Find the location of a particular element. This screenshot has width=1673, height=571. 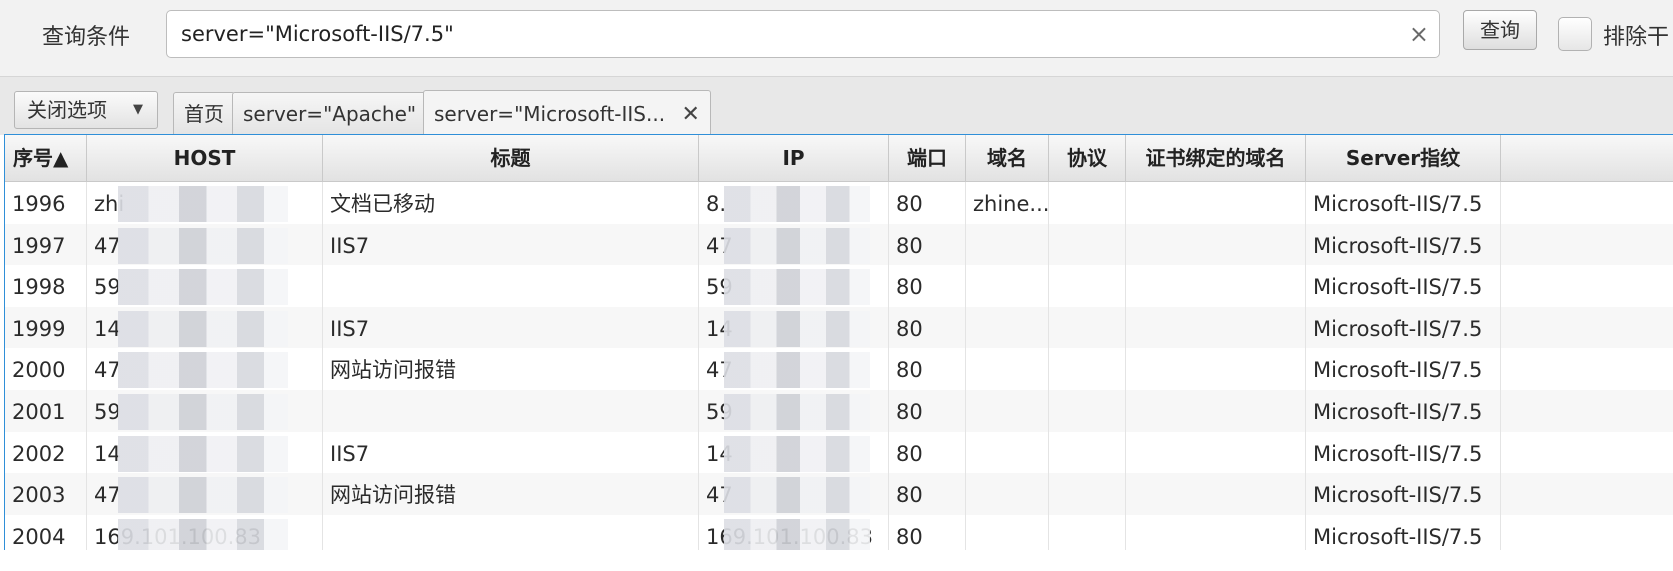

column-header-server: Server指纹 is located at coordinates (1403, 158).